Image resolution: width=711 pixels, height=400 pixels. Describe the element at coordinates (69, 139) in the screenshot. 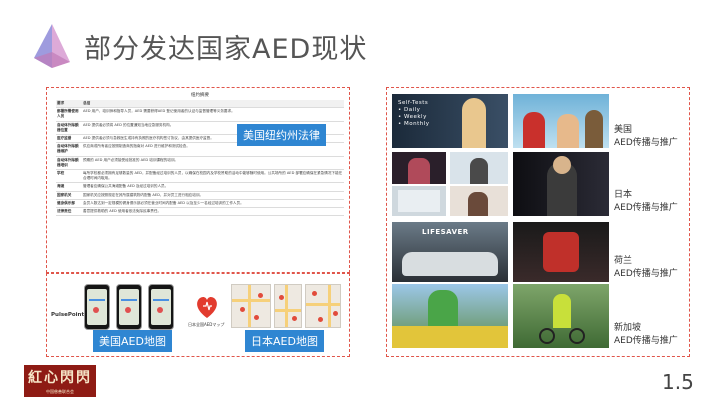

I see `law-row-key: 医疗监督` at that location.